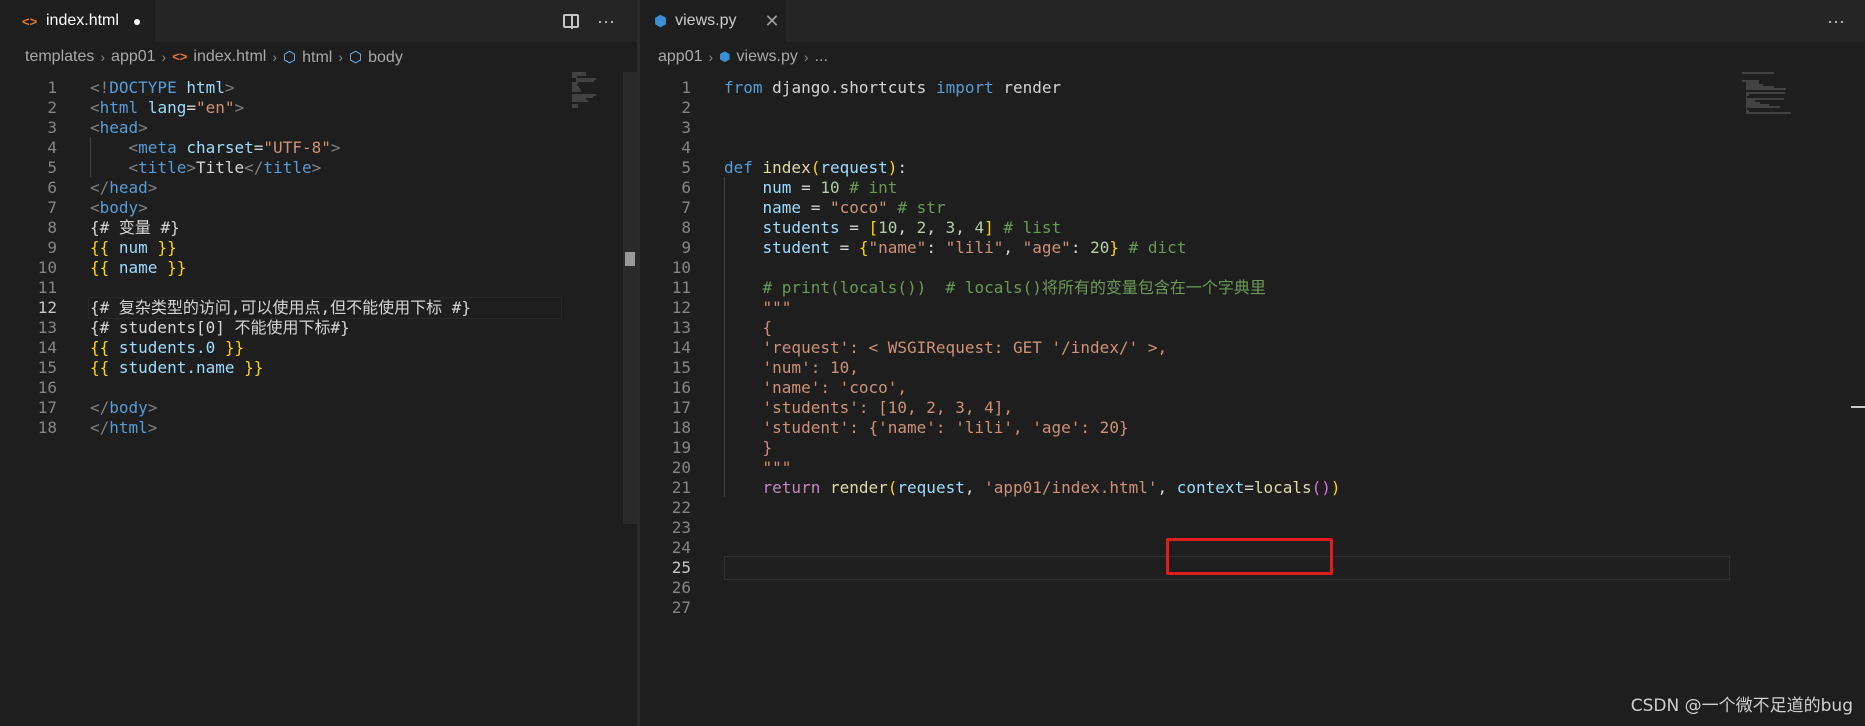  I want to click on breadcrumb-label: views.py, so click(767, 56).